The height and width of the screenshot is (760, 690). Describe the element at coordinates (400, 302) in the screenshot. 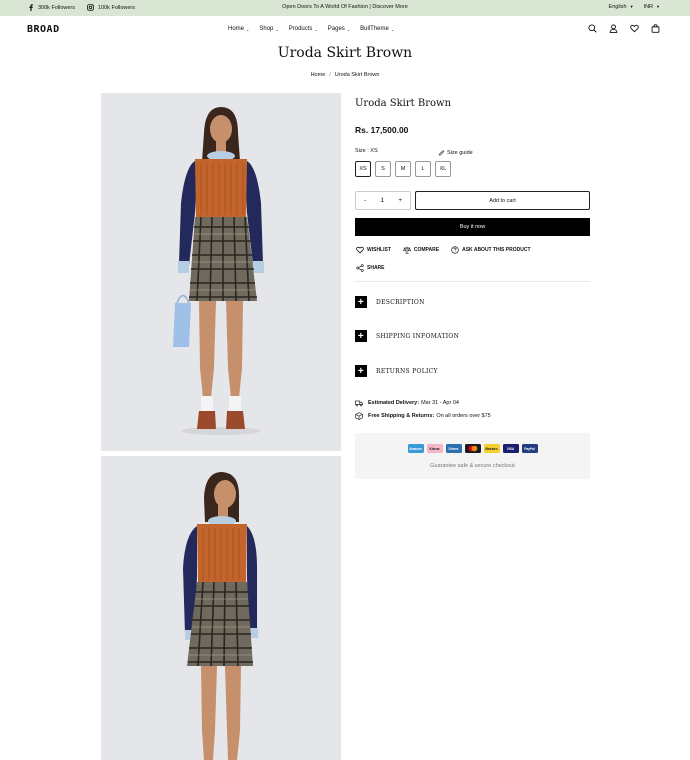

I see `accordion-label: DESCRIPTION` at that location.